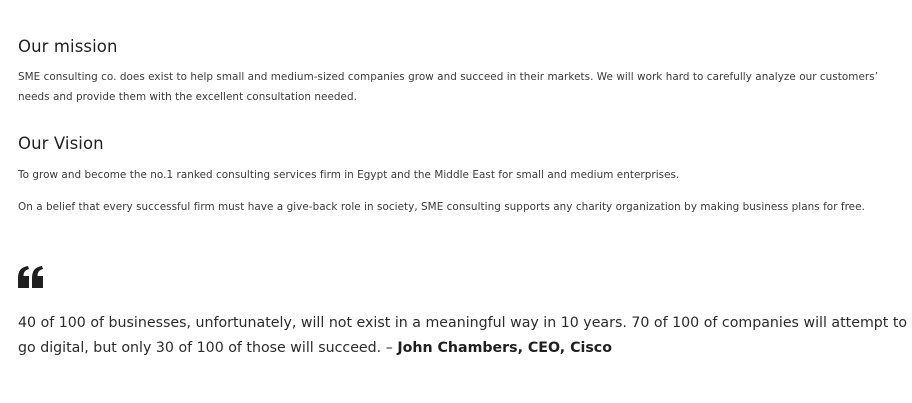 Image resolution: width=912 pixels, height=403 pixels. What do you see at coordinates (61, 143) in the screenshot?
I see `vision-heading: Our Vision` at bounding box center [61, 143].